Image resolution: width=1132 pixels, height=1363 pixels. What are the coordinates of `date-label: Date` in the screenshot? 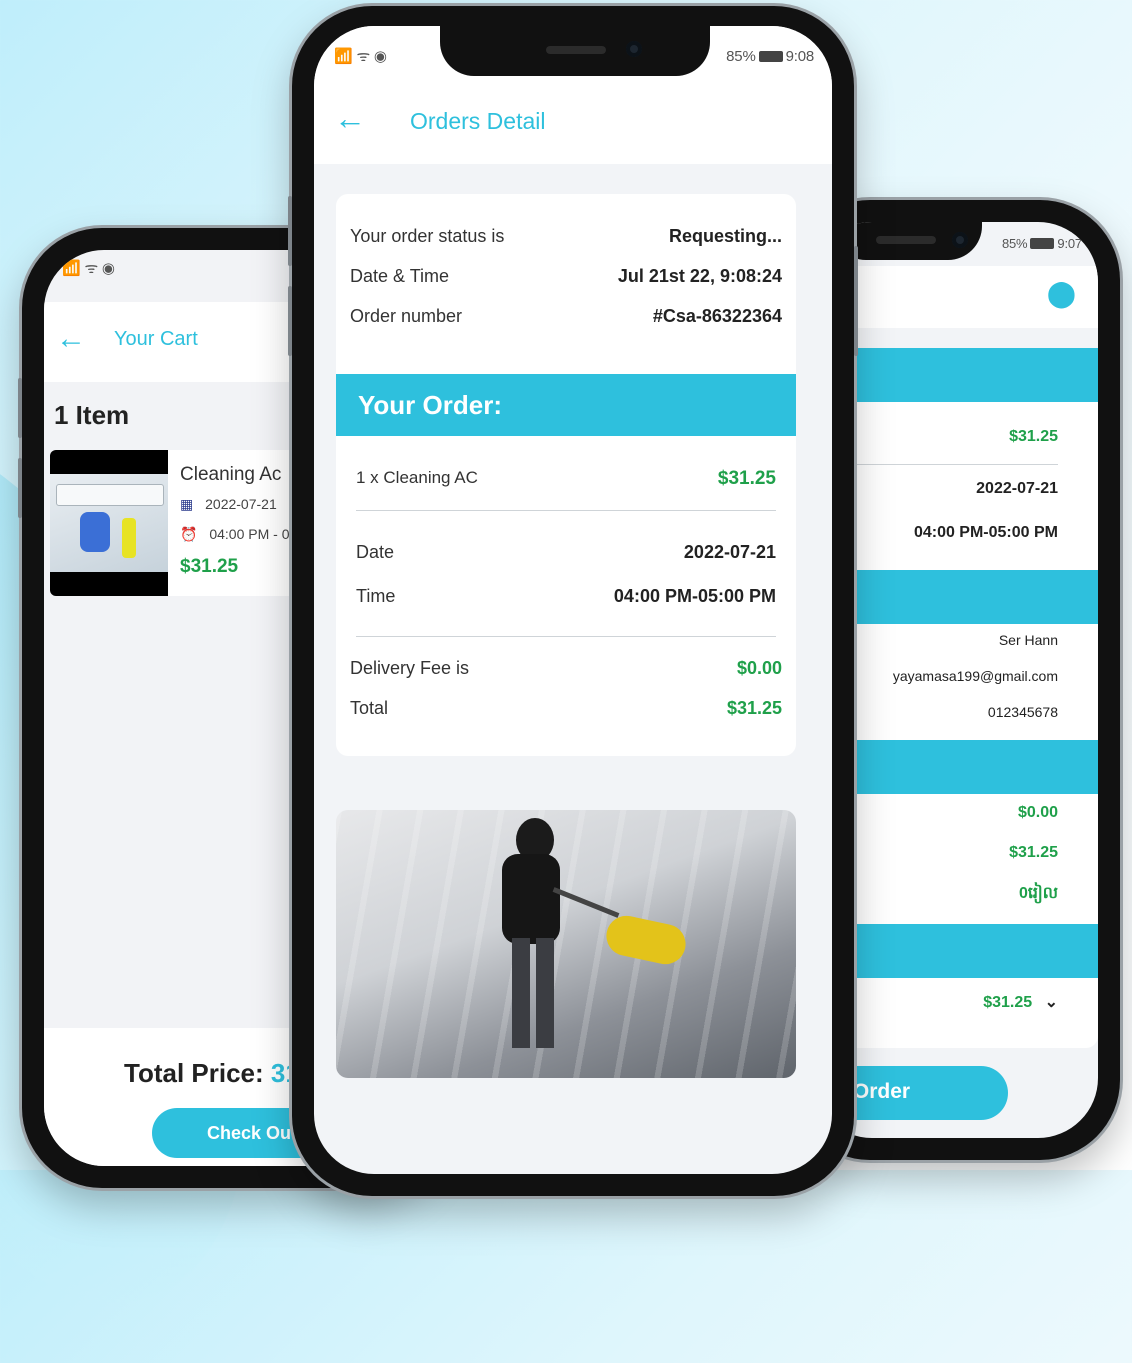 It's located at (375, 552).